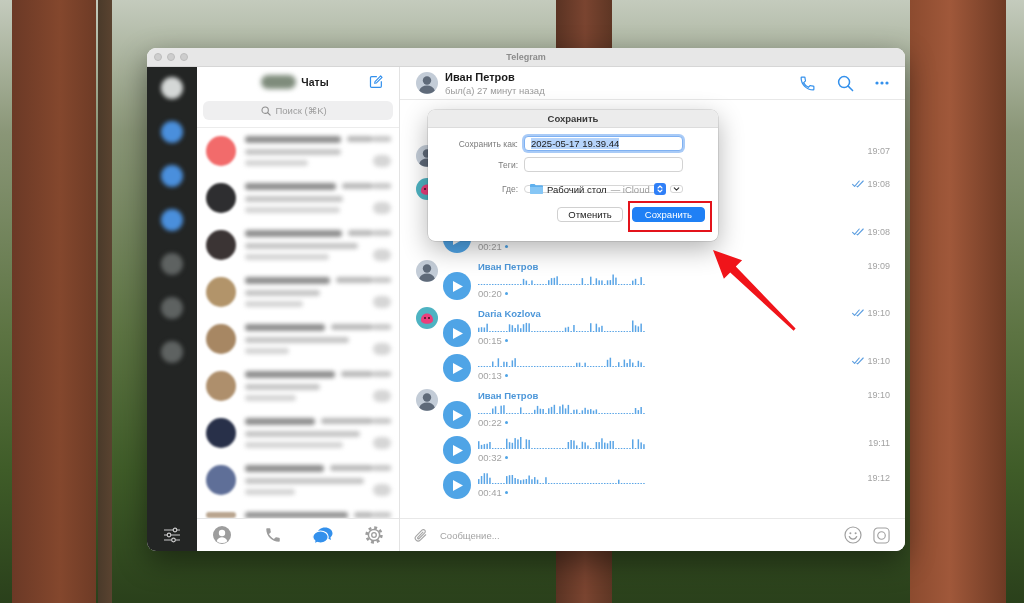 This screenshot has width=1024, height=603. I want to click on field-label: Сохранить как:, so click(487, 143).